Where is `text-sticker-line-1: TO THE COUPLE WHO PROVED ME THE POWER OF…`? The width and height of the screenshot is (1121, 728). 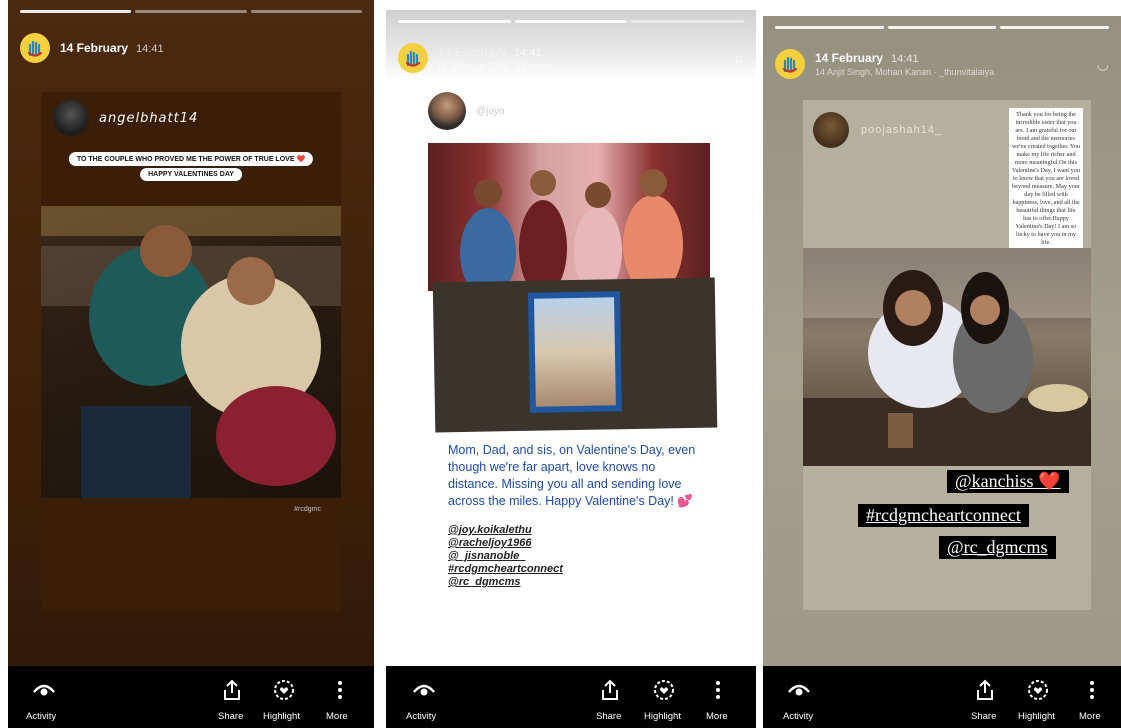
text-sticker-line-1: TO THE COUPLE WHO PROVED ME THE POWER OF… is located at coordinates (191, 159).